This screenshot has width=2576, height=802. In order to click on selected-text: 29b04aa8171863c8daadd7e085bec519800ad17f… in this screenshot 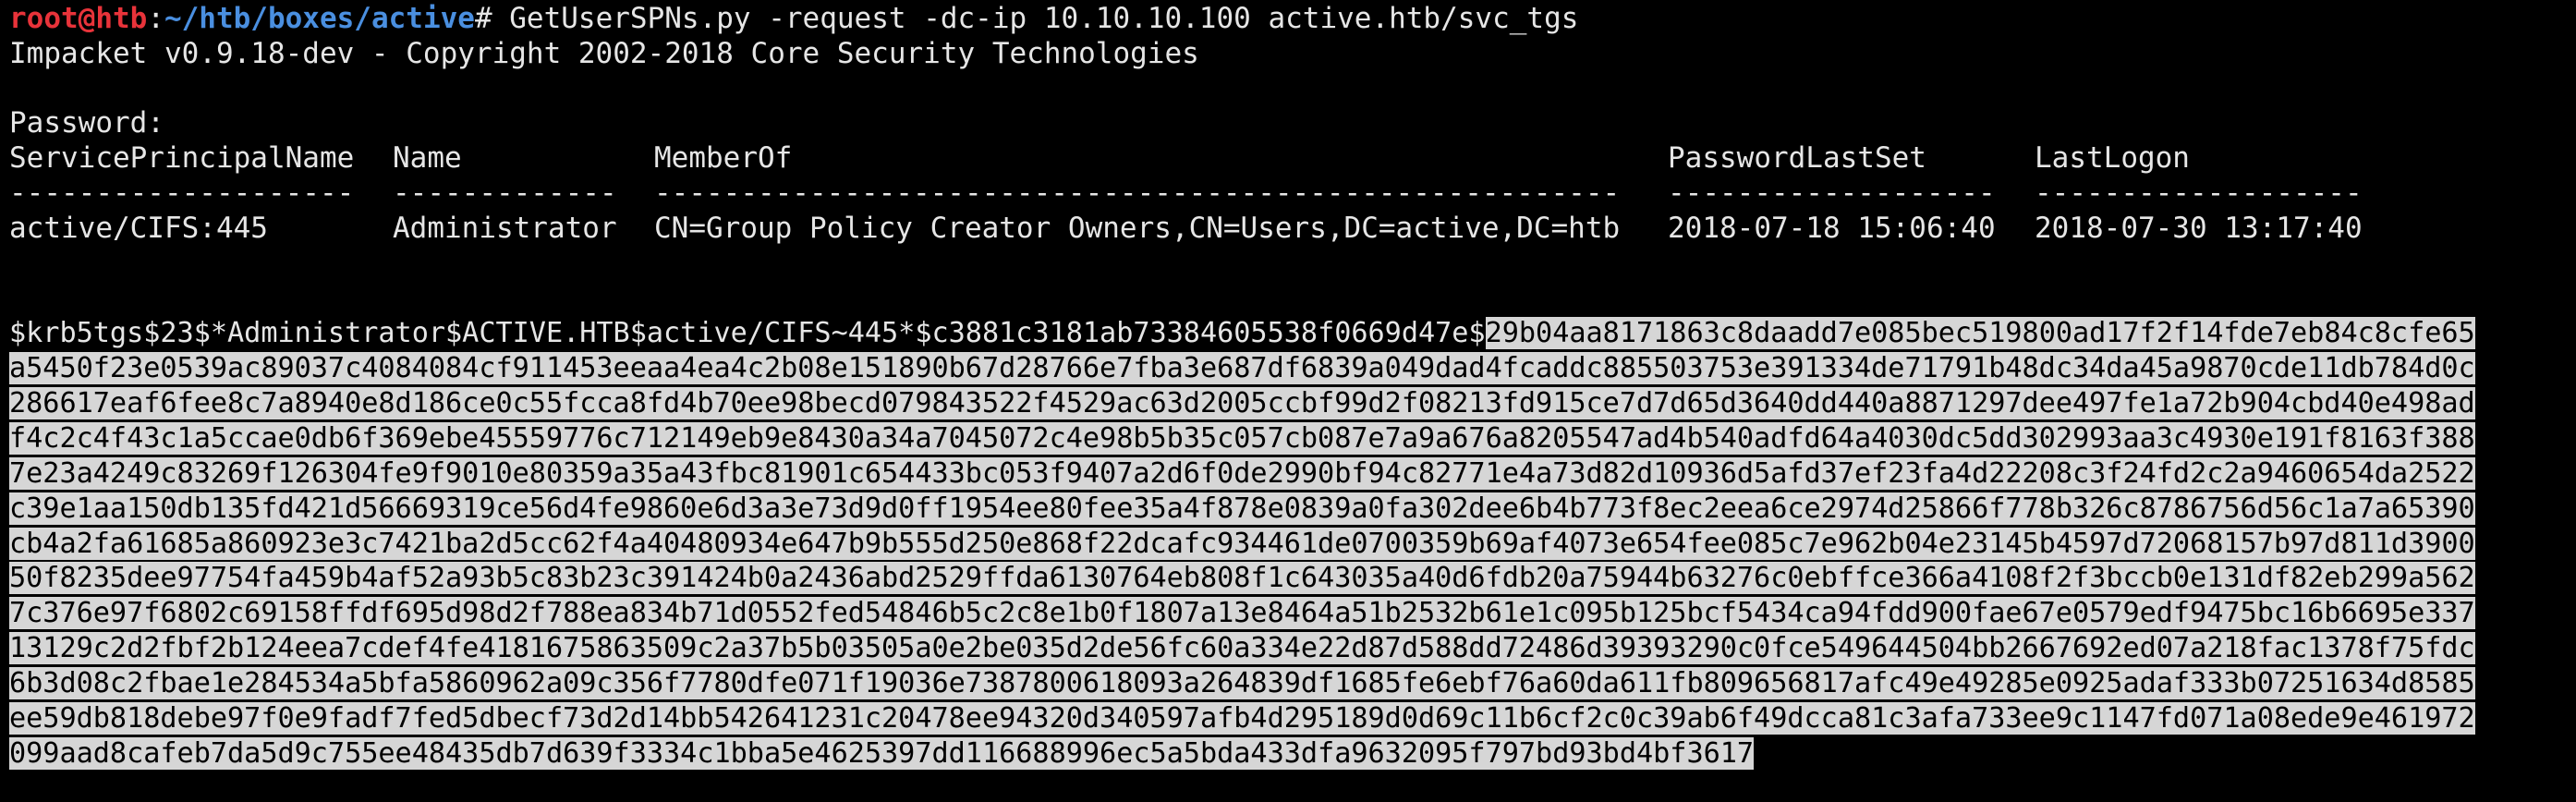, I will do `click(1980, 333)`.